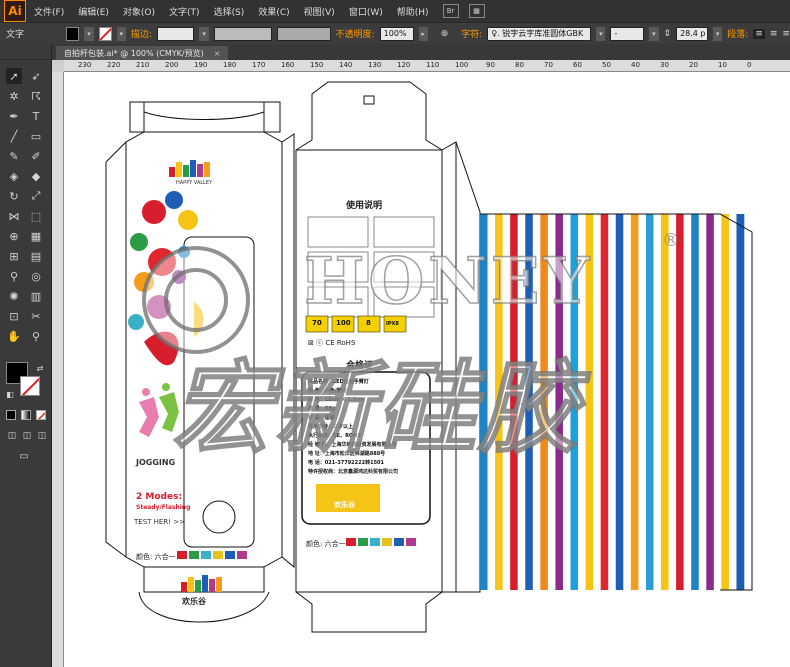 The height and width of the screenshot is (667, 790). Describe the element at coordinates (36, 276) in the screenshot. I see `blend-tool-icon: ◎` at that location.